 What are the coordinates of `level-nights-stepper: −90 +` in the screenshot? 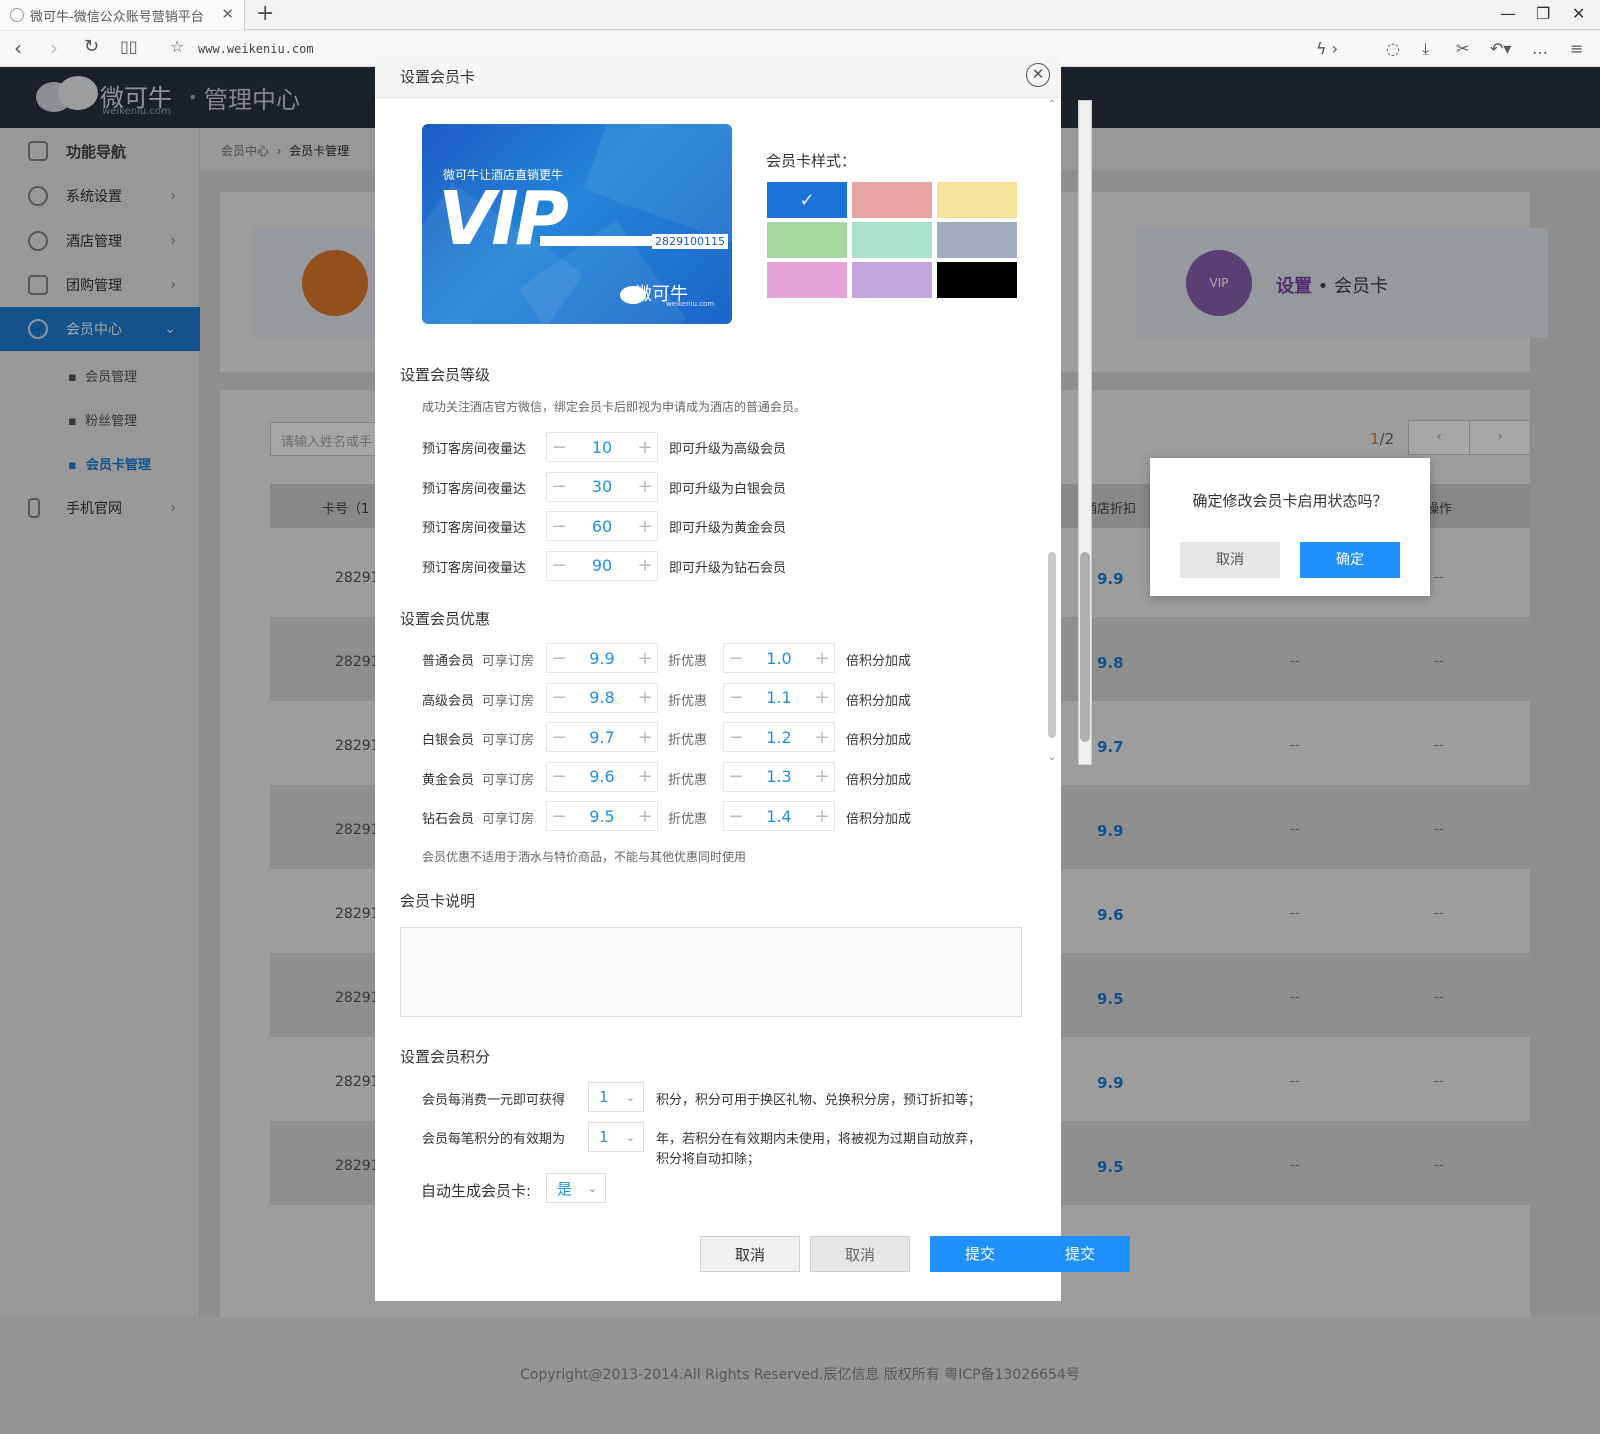 It's located at (602, 565).